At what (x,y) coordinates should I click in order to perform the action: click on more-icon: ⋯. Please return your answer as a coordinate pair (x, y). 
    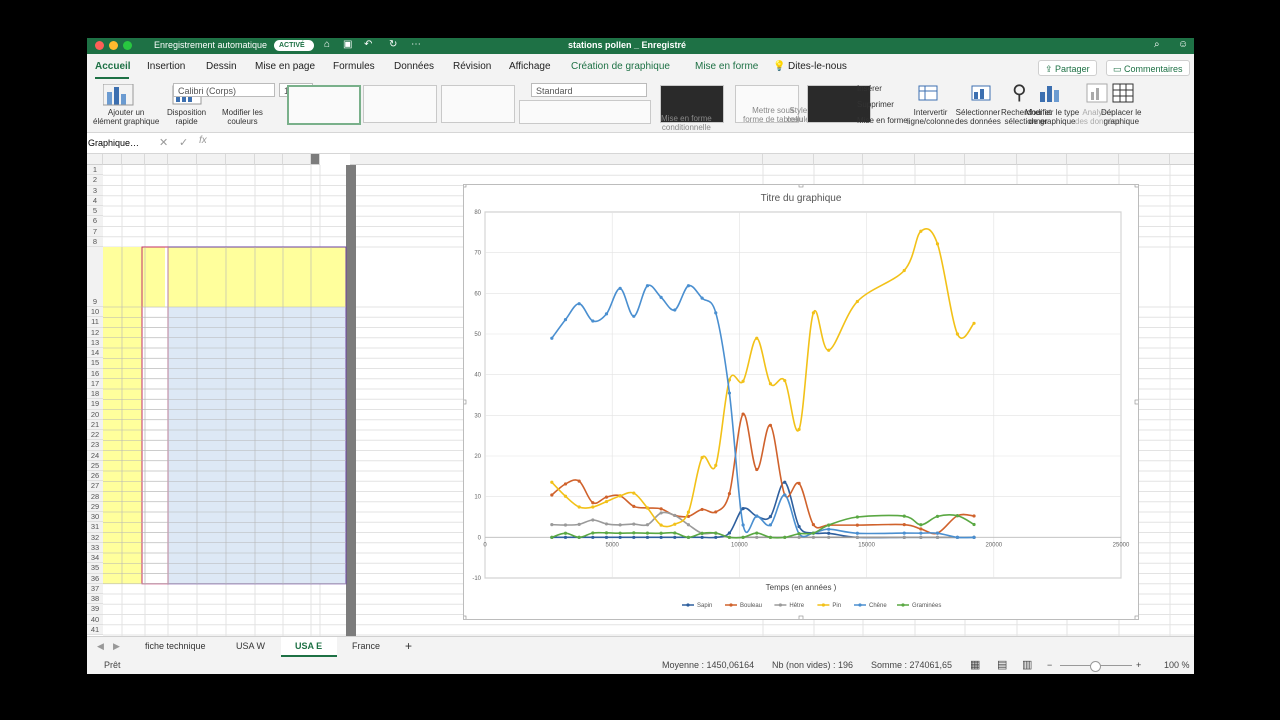
    Looking at the image, I should click on (416, 44).